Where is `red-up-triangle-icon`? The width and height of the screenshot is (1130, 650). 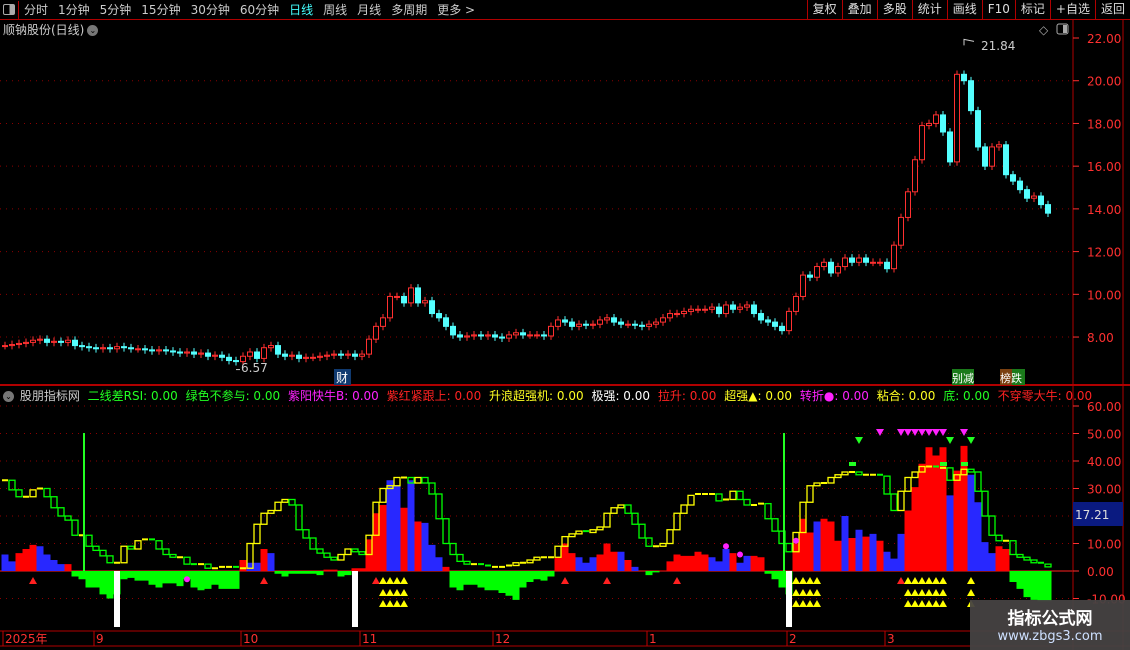 red-up-triangle-icon is located at coordinates (376, 580).